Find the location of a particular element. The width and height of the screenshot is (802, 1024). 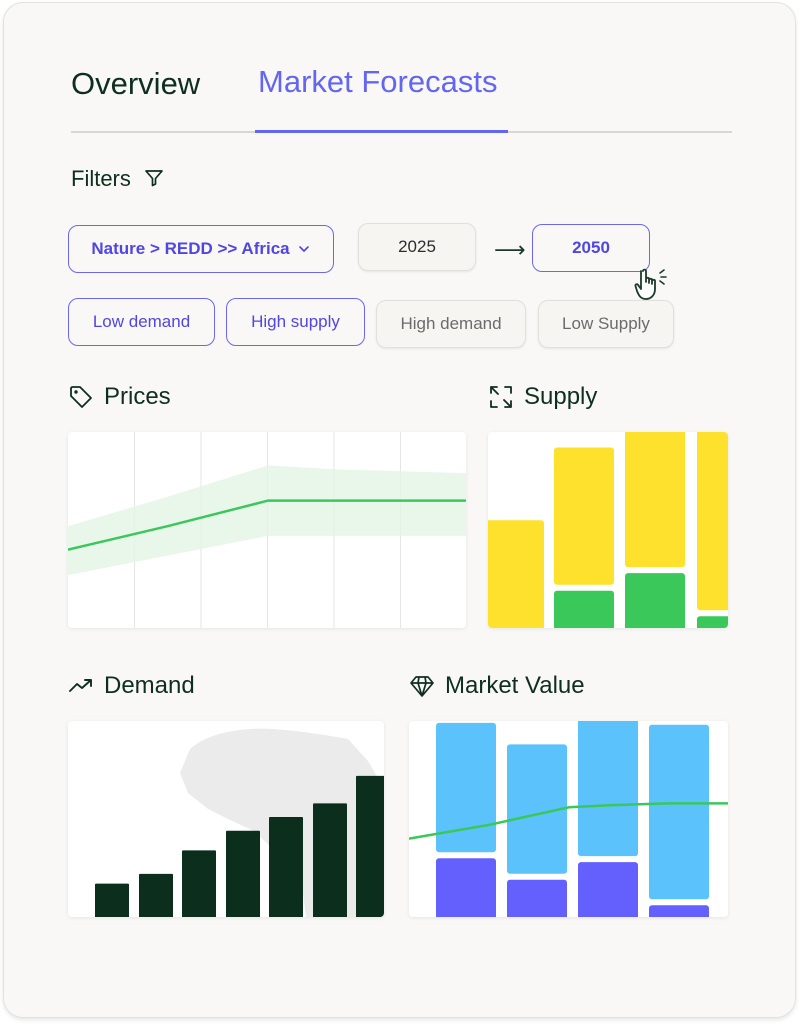

chip-high-supply: High supply is located at coordinates (295, 322).